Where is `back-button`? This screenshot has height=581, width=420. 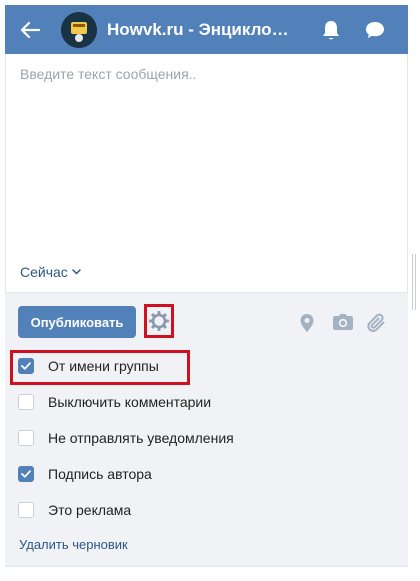 back-button is located at coordinates (30, 29).